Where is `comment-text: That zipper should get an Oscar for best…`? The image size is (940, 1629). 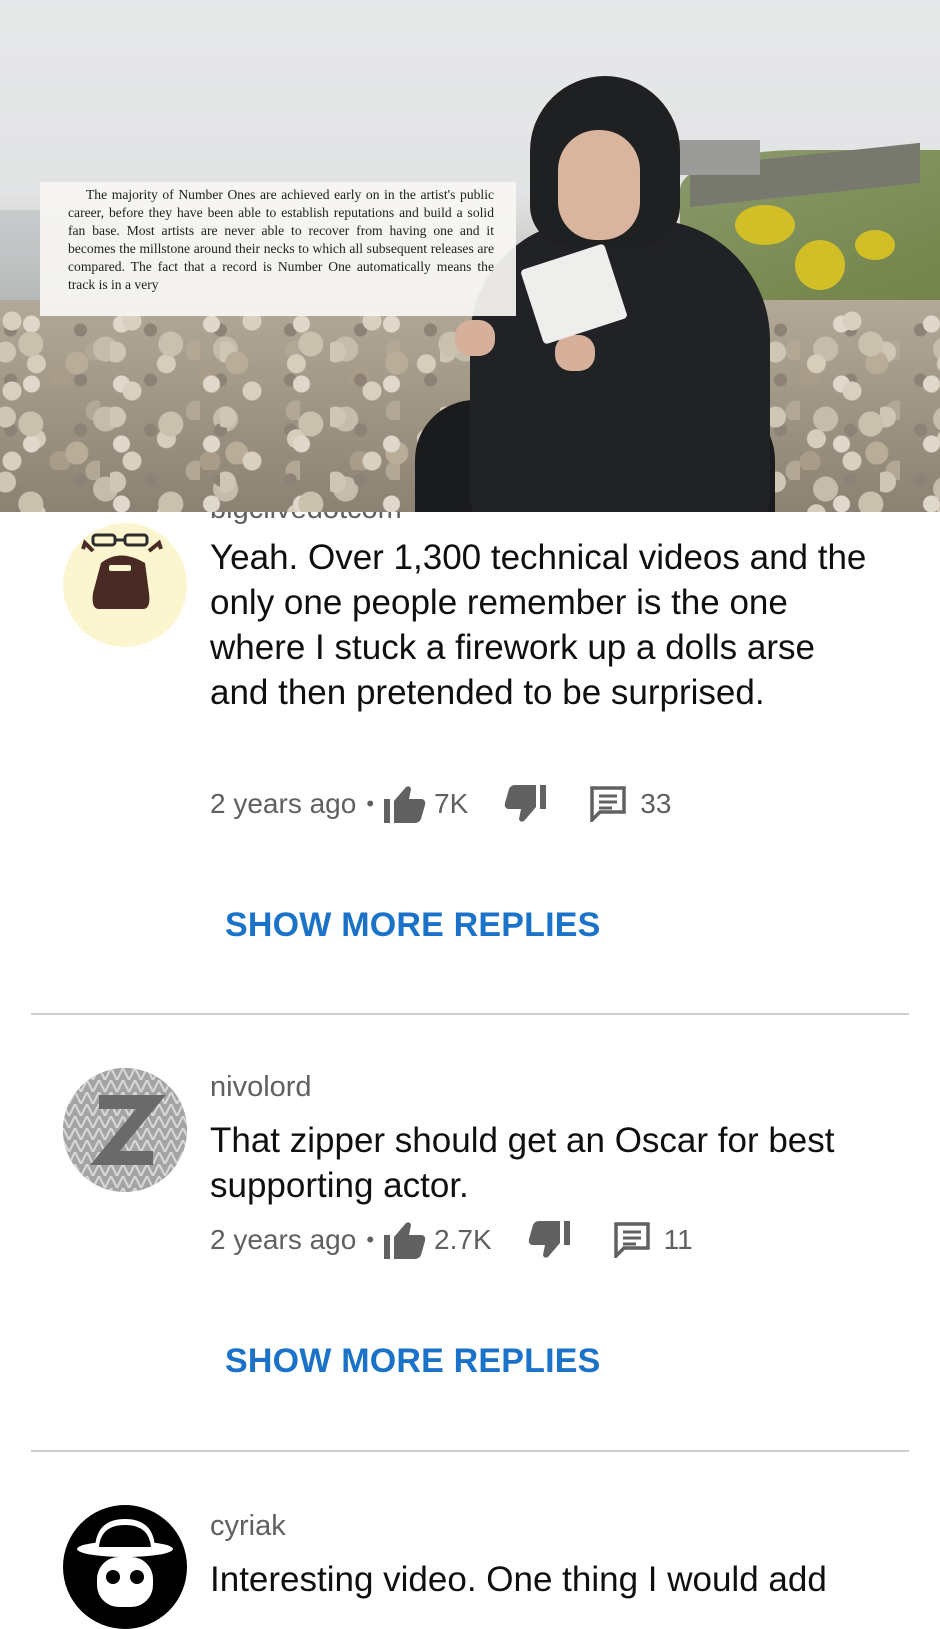
comment-text: That zipper should get an Oscar for best… is located at coordinates (522, 1163).